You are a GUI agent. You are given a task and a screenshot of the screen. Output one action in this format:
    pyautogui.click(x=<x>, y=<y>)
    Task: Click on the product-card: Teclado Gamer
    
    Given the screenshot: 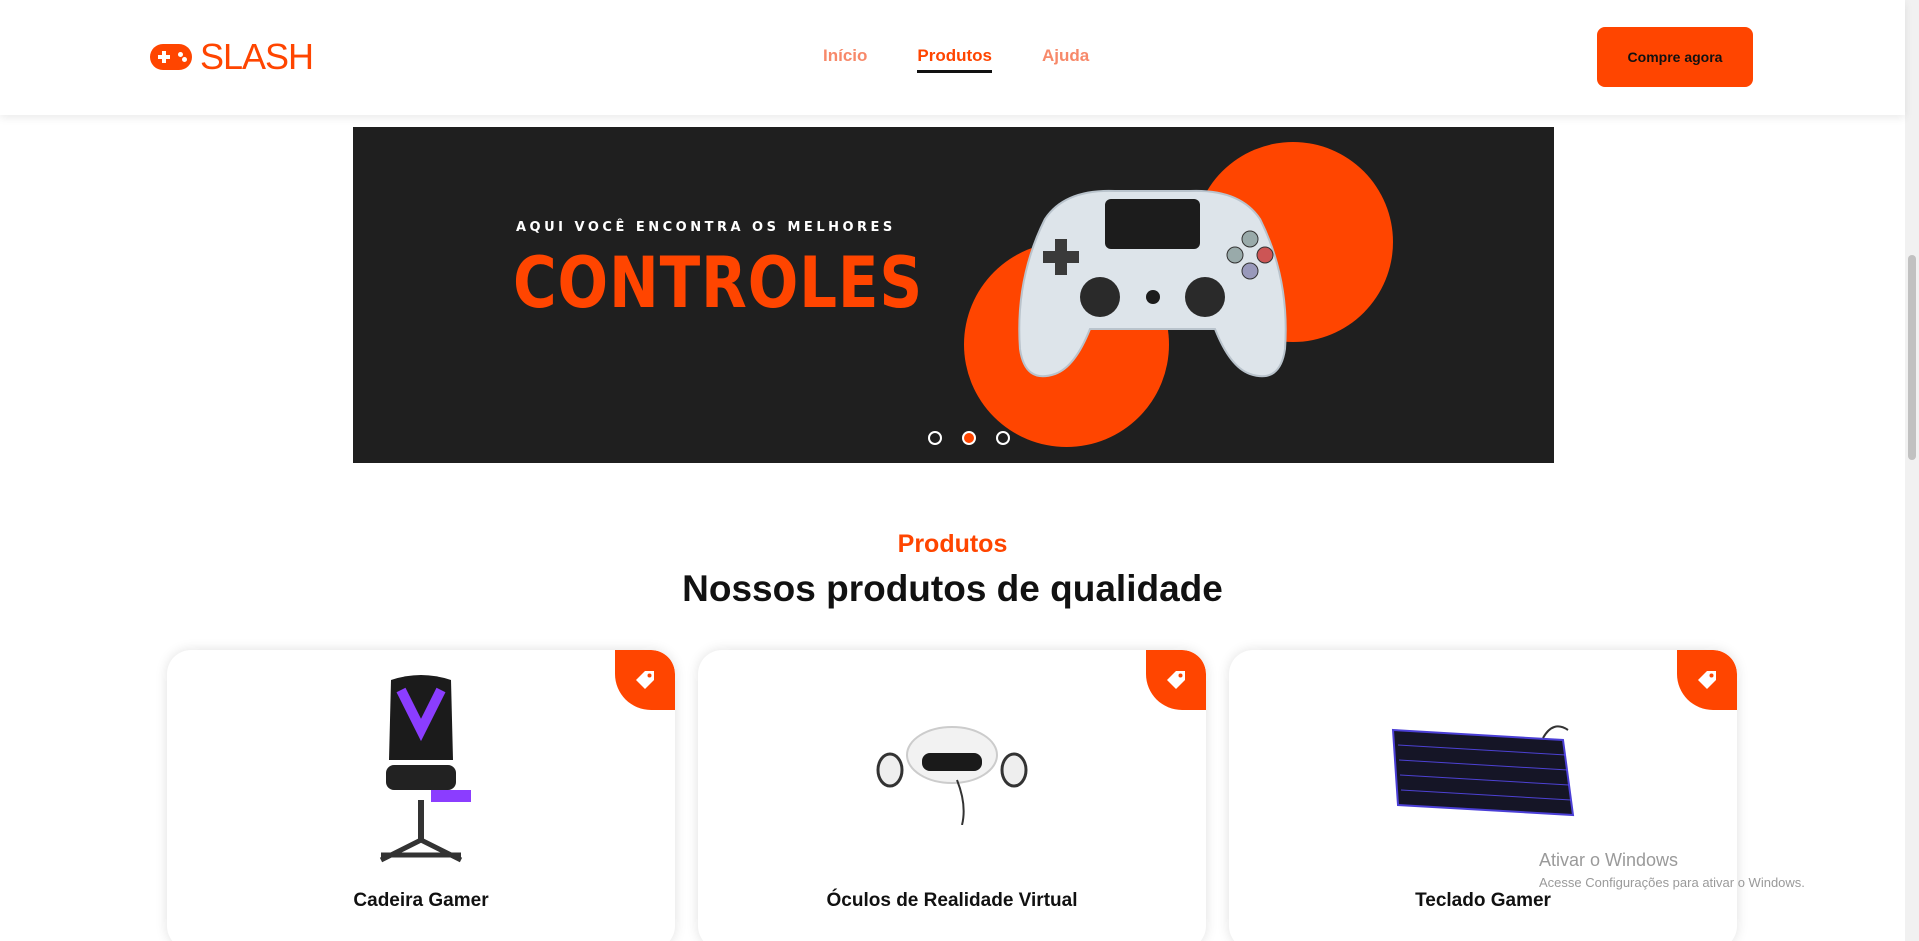 What is the action you would take?
    pyautogui.click(x=1483, y=795)
    